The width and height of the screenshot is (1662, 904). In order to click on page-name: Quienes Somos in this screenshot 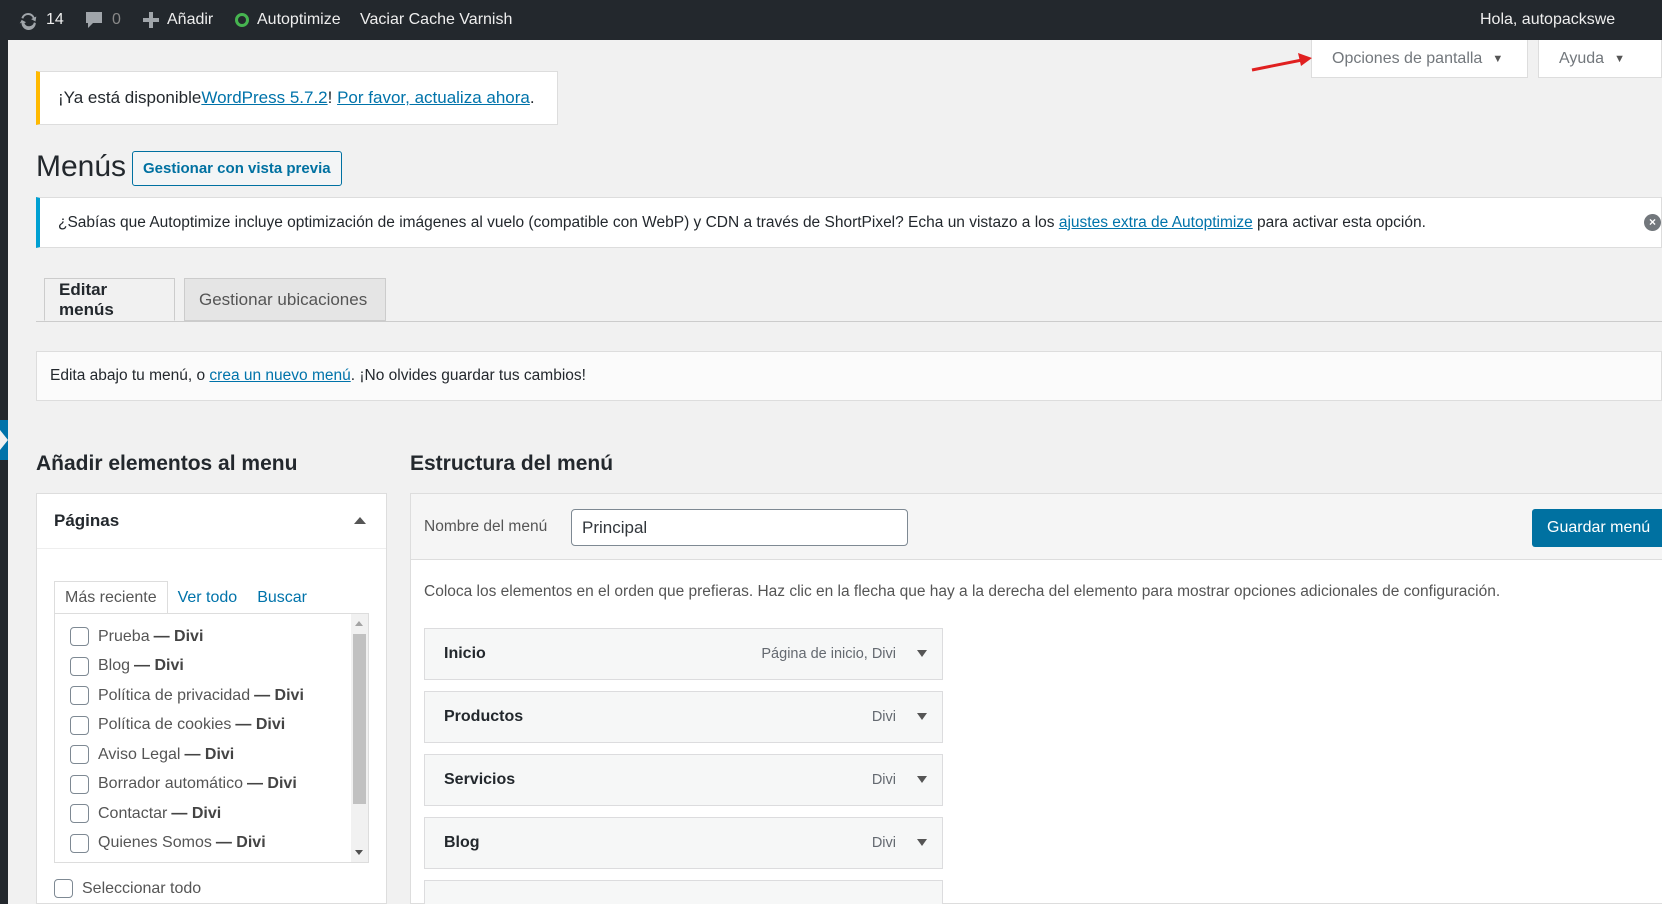, I will do `click(155, 843)`.